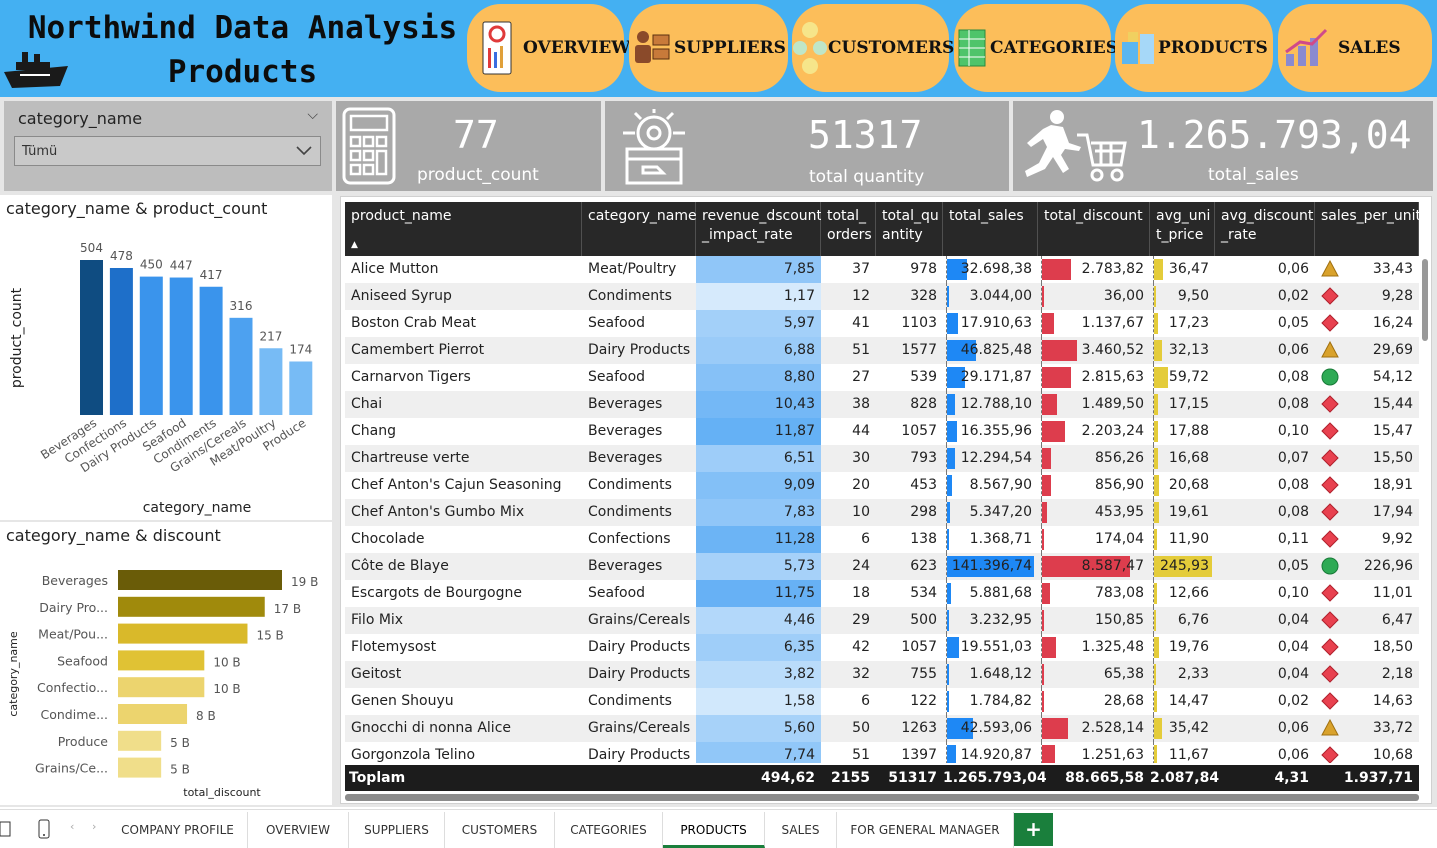  What do you see at coordinates (463, 229) in the screenshot?
I see `column-header: product_name ▲` at bounding box center [463, 229].